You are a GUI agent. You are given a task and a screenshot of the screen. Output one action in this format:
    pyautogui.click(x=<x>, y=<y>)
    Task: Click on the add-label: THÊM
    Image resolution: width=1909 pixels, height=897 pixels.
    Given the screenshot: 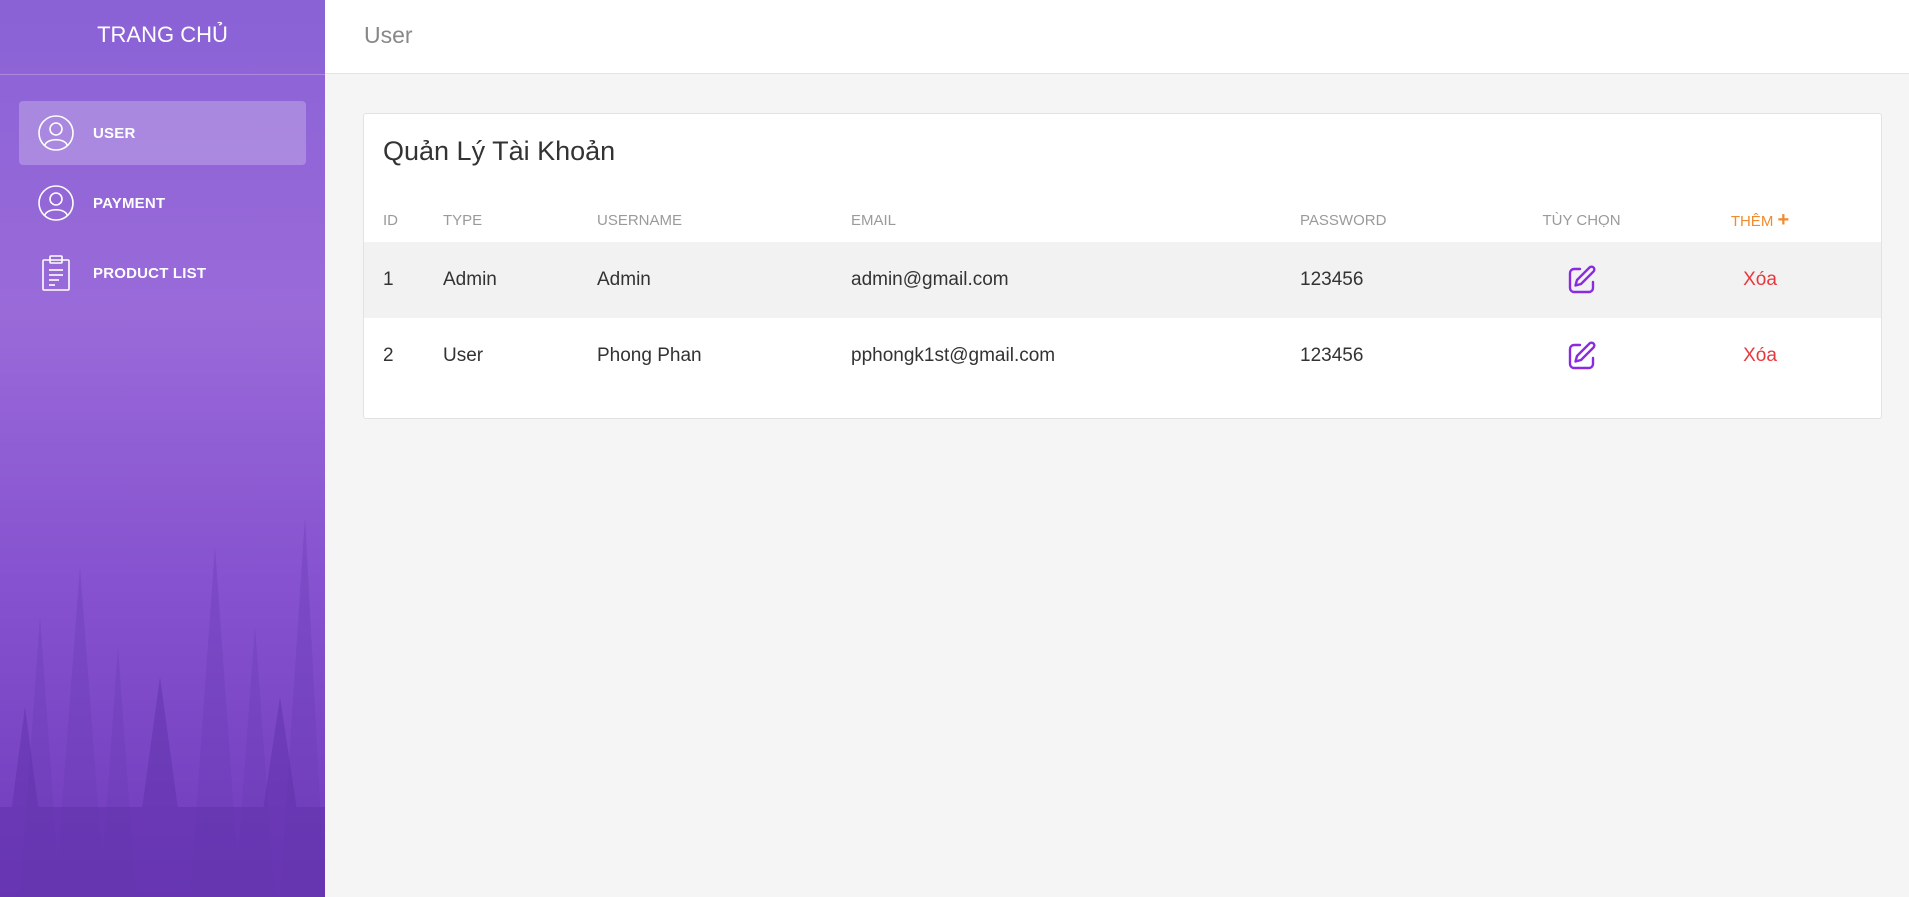 What is the action you would take?
    pyautogui.click(x=1752, y=221)
    